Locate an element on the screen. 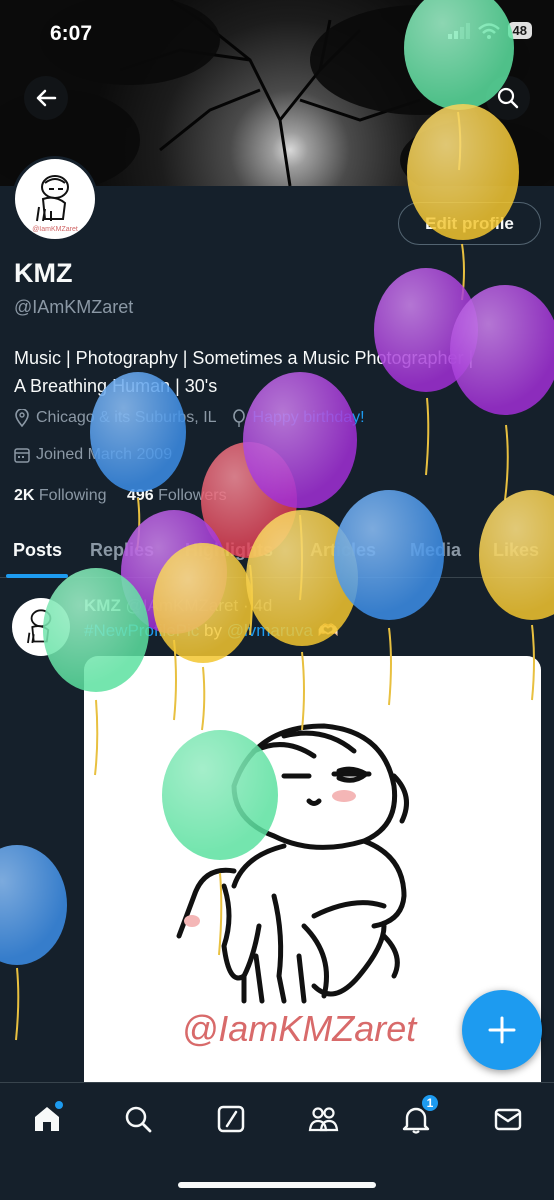  tab-media: Media is located at coordinates (435, 550).